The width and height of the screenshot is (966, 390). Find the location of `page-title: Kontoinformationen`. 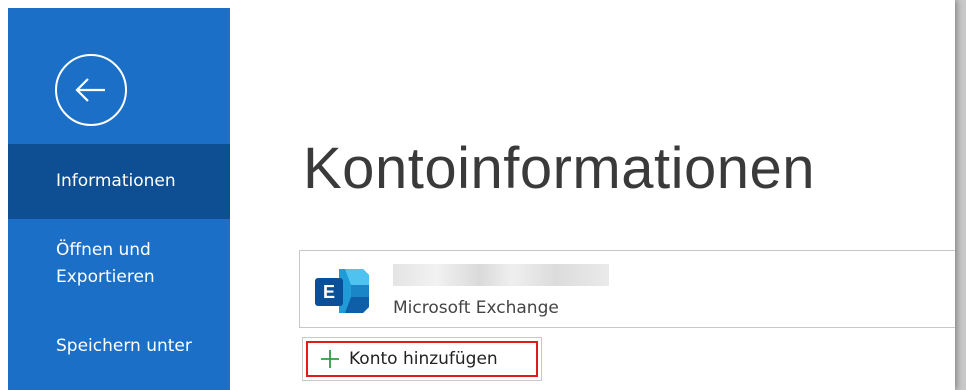

page-title: Kontoinformationen is located at coordinates (559, 168).